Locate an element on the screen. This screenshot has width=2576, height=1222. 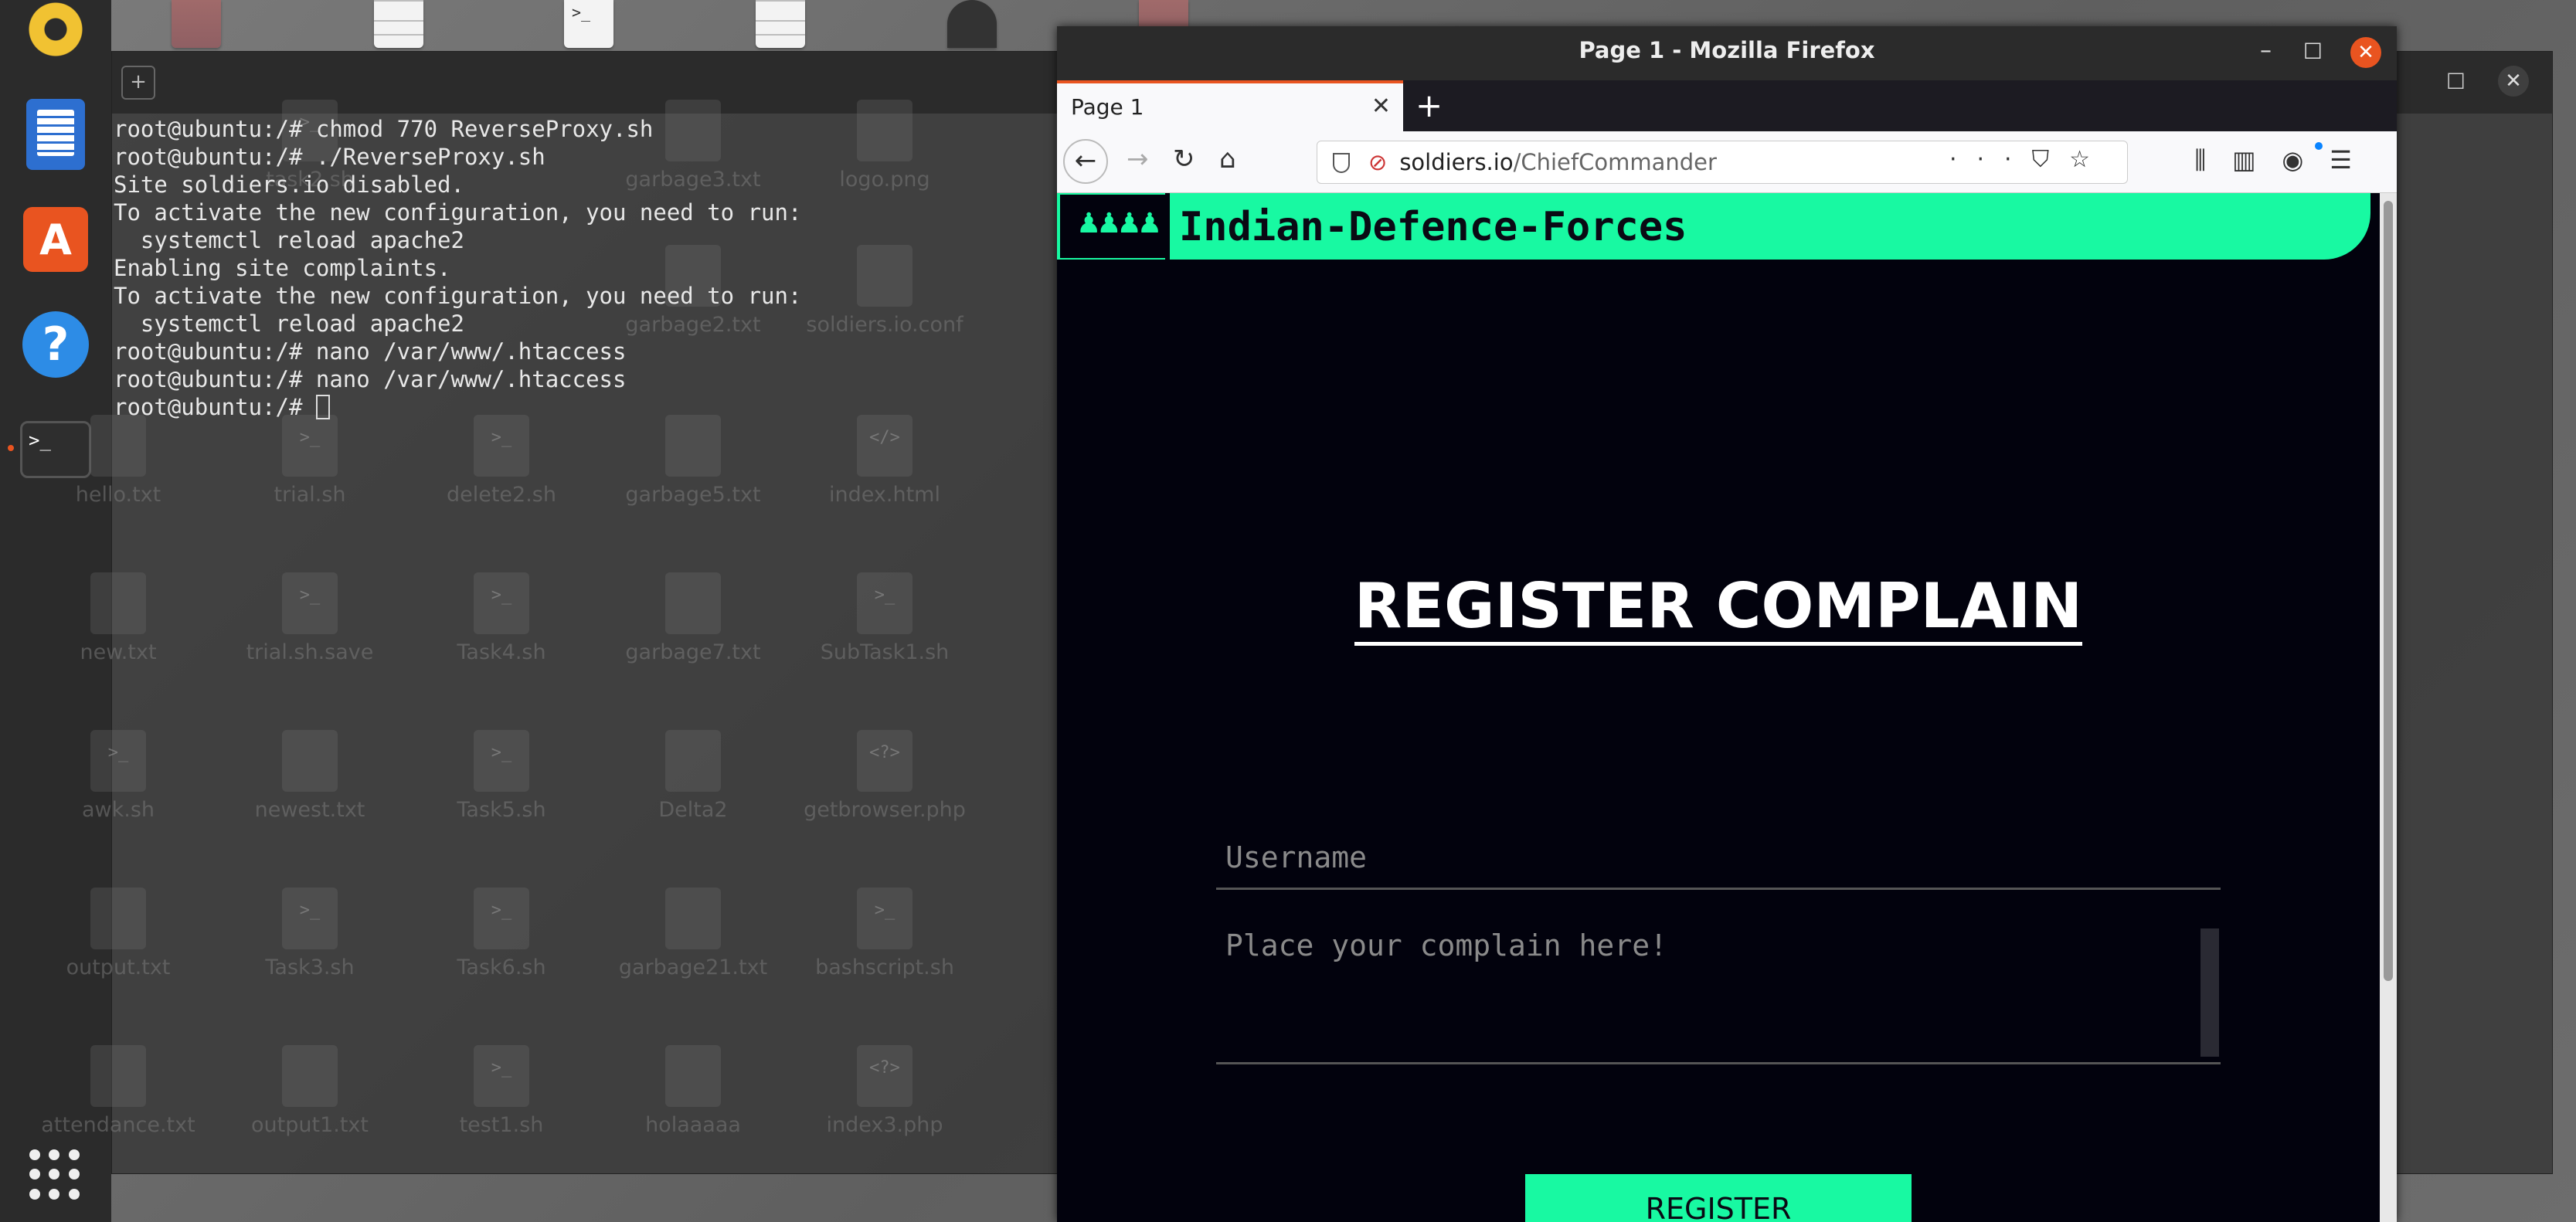
desktop-file-label: SubTask1.sh is located at coordinates (885, 652).